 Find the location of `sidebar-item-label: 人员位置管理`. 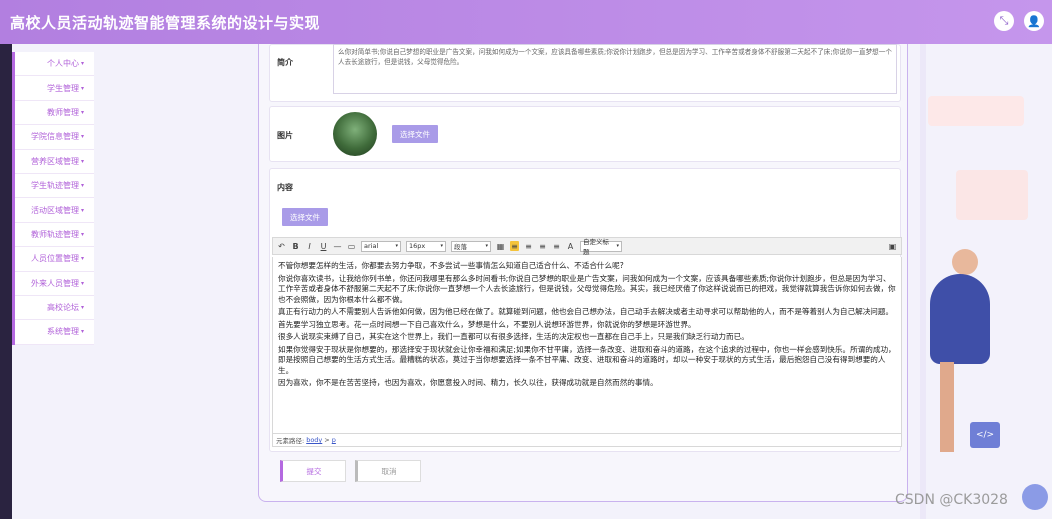

sidebar-item-label: 人员位置管理 is located at coordinates (54, 259).